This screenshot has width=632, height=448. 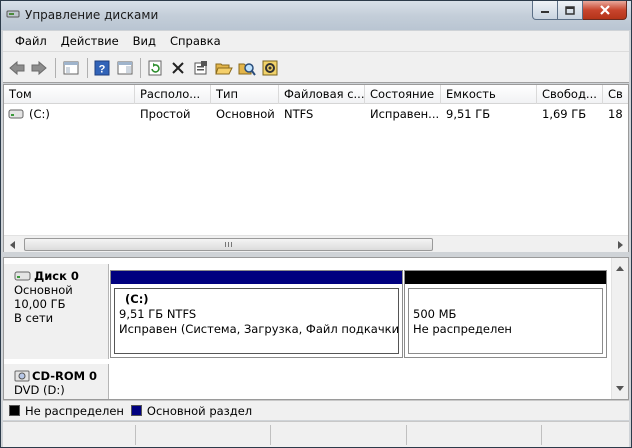 I want to click on cell-capacity: 9,51 ГБ, so click(x=468, y=114).